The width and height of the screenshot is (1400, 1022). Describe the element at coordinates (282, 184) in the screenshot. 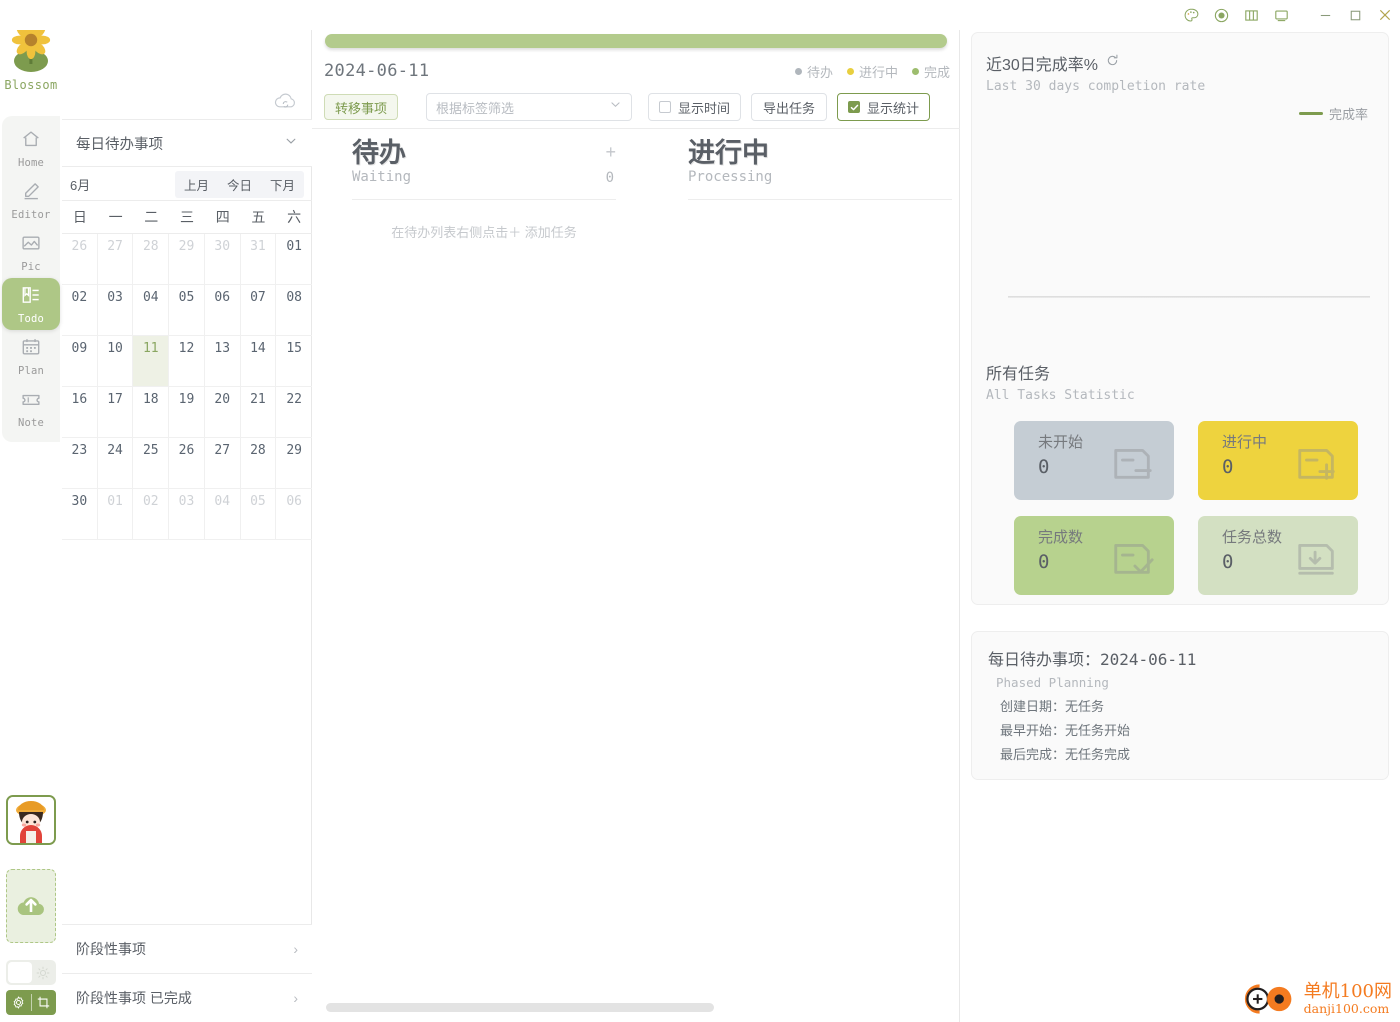

I see `next-month-button: 下月` at that location.